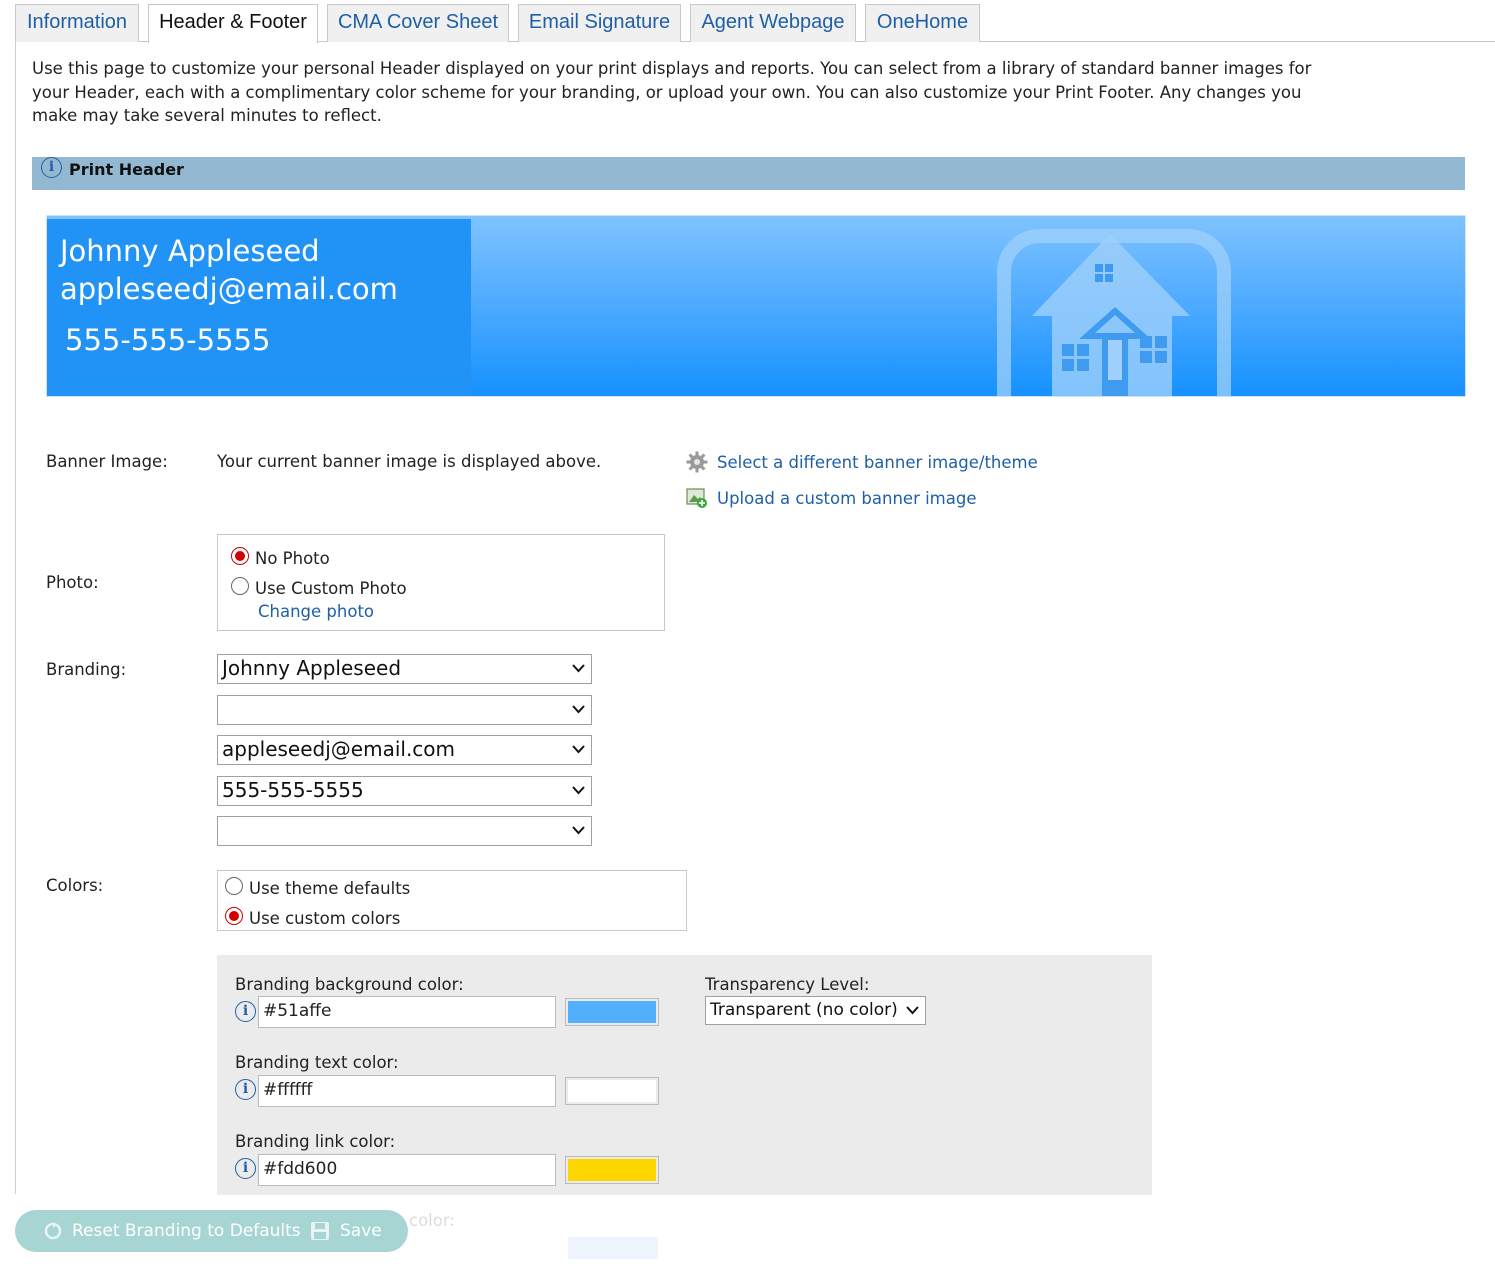 This screenshot has height=1264, width=1495. Describe the element at coordinates (107, 461) in the screenshot. I see `banner-image-label: Banner Image:` at that location.